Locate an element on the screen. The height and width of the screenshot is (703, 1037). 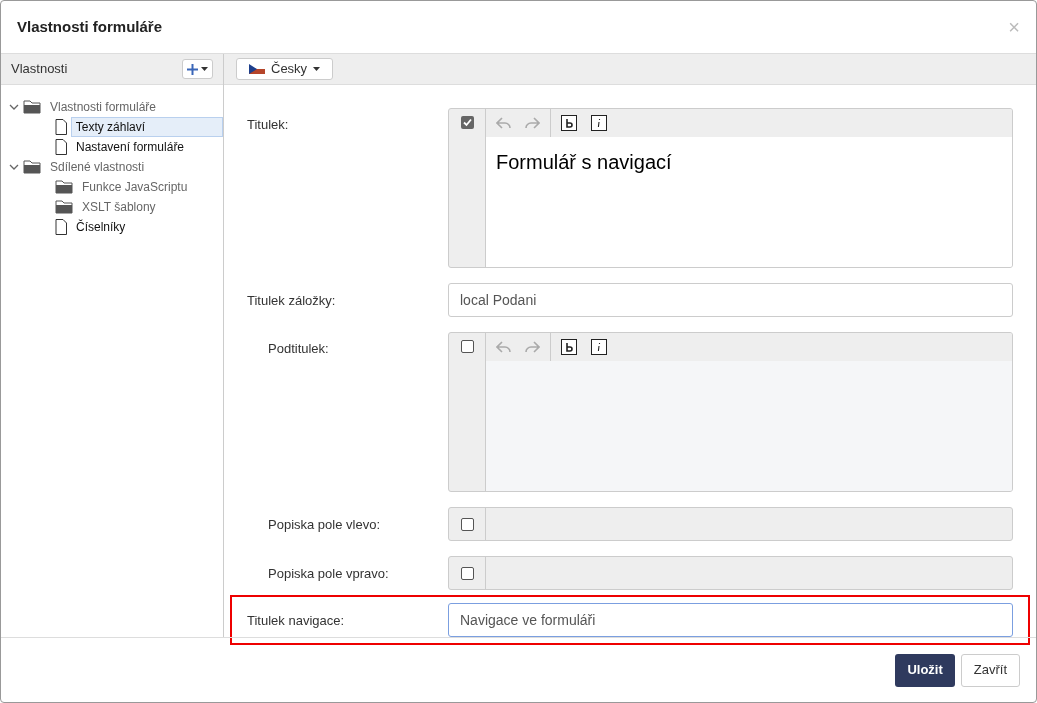
text-field: local Podani is located at coordinates (730, 300).